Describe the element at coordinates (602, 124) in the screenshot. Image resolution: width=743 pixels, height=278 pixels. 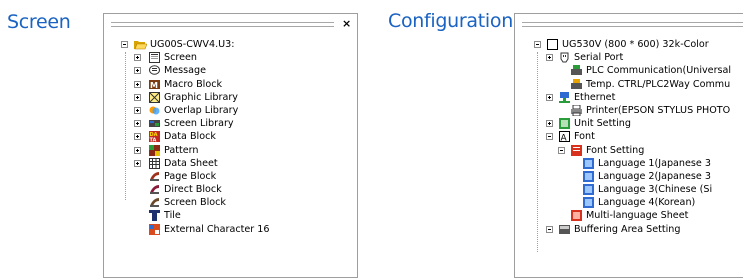
I see `tree-item-label: Unit Setting` at that location.